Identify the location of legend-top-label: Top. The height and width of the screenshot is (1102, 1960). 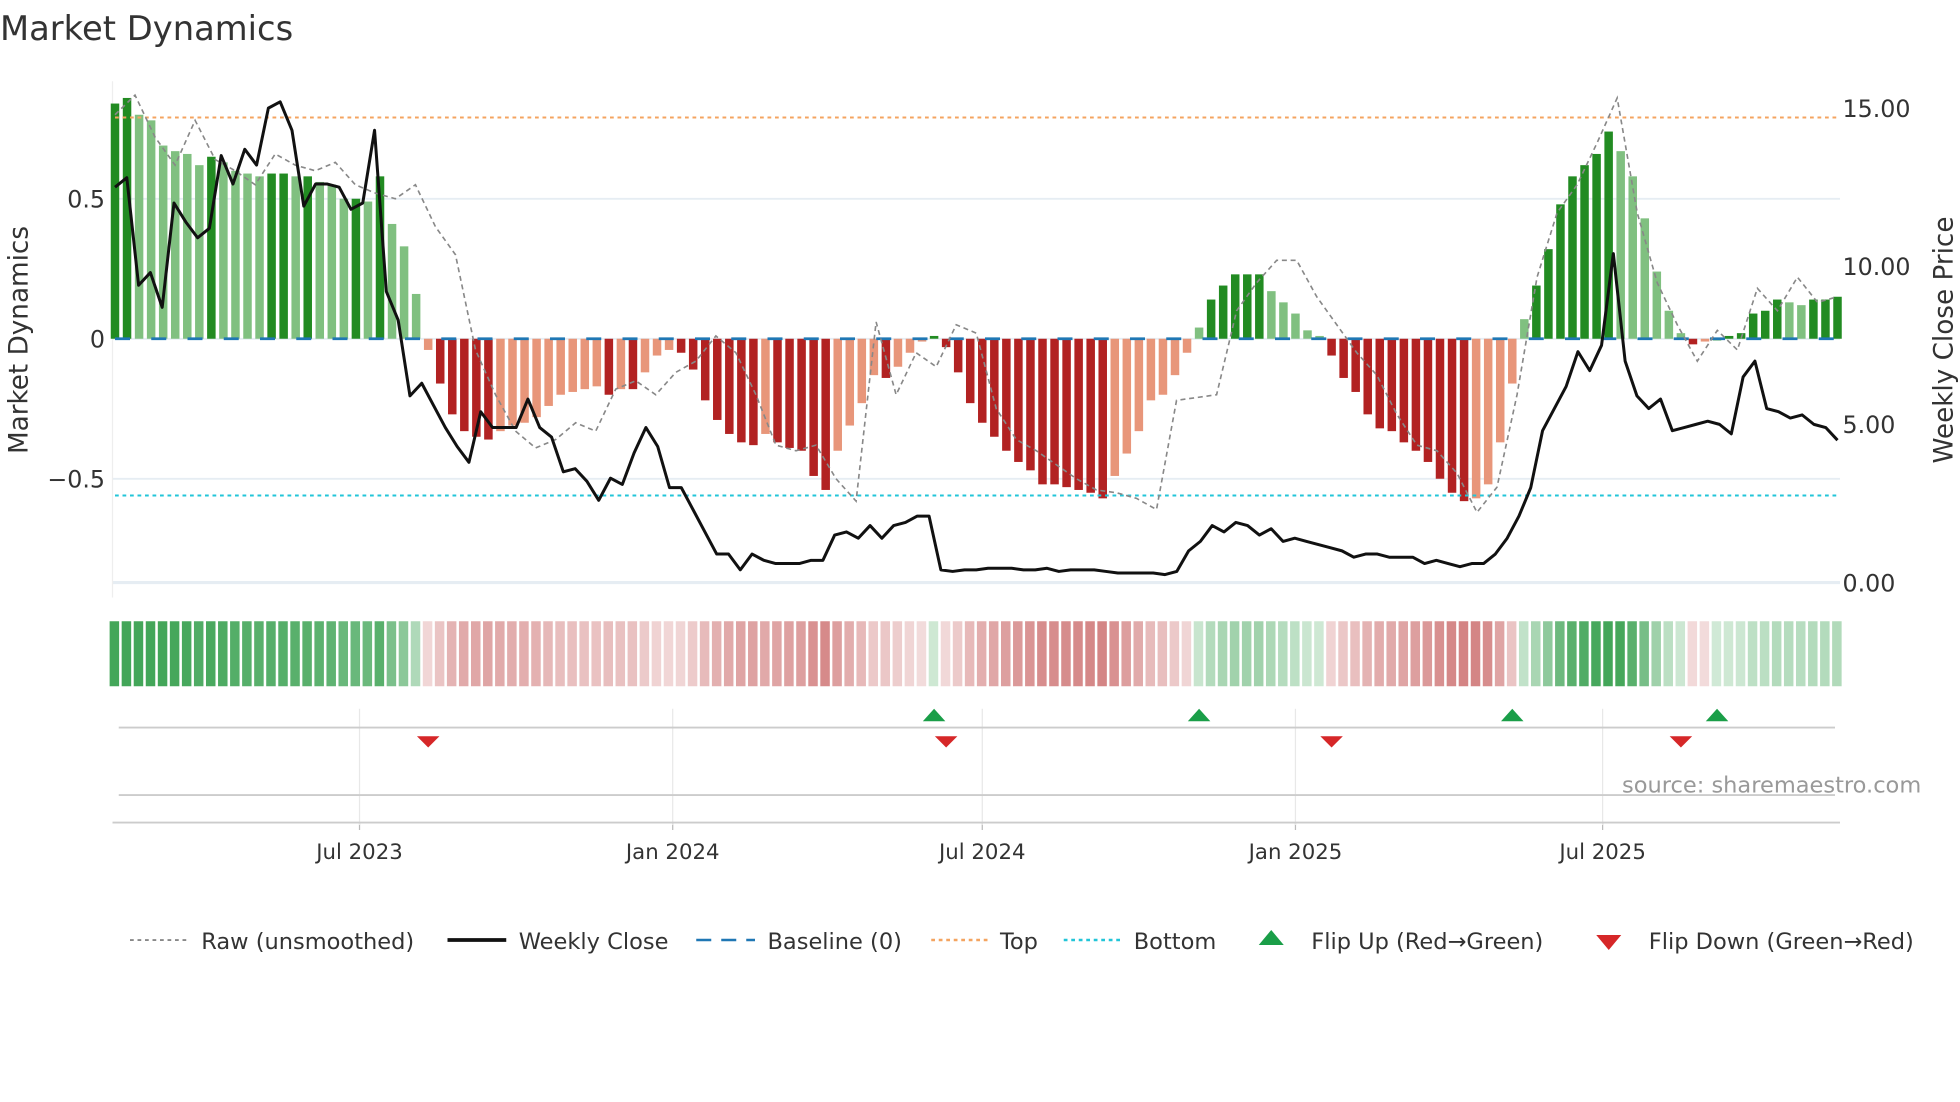
(1018, 942).